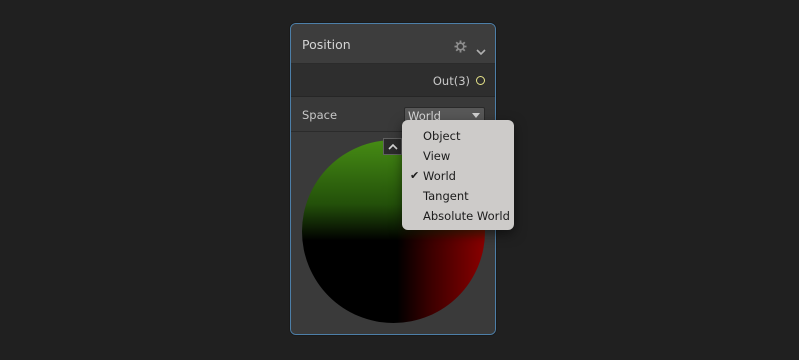 The image size is (799, 360). I want to click on menu-item-label: Object, so click(442, 136).